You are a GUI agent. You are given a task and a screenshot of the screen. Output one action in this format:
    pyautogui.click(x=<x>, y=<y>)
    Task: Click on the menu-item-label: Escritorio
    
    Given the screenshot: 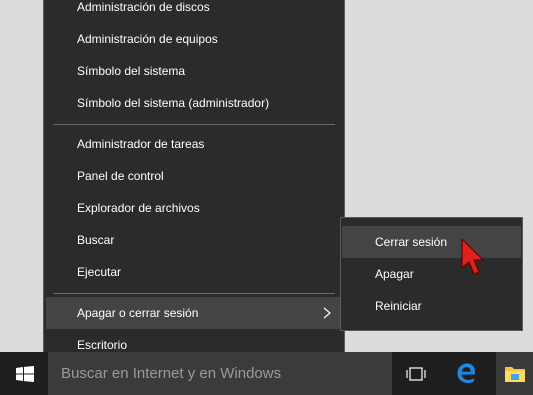 What is the action you would take?
    pyautogui.click(x=102, y=345)
    